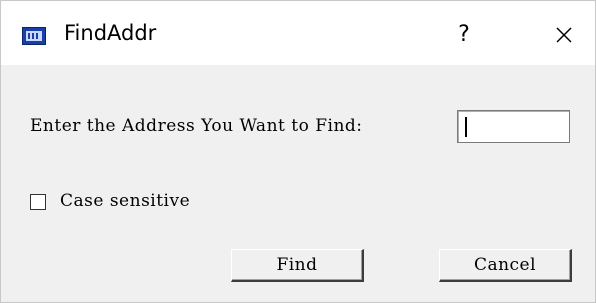 Image resolution: width=596 pixels, height=303 pixels. What do you see at coordinates (464, 35) in the screenshot?
I see `help-button: ?` at bounding box center [464, 35].